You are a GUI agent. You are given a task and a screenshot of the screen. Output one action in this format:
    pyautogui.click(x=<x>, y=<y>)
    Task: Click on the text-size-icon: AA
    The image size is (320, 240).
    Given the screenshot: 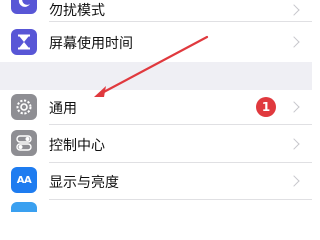 What is the action you would take?
    pyautogui.click(x=24, y=180)
    